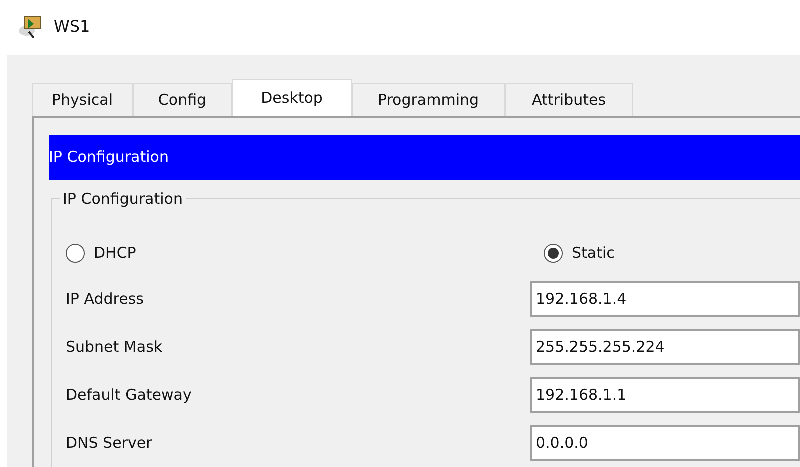 This screenshot has width=800, height=467. Describe the element at coordinates (129, 395) in the screenshot. I see `field-label: Default Gateway` at that location.